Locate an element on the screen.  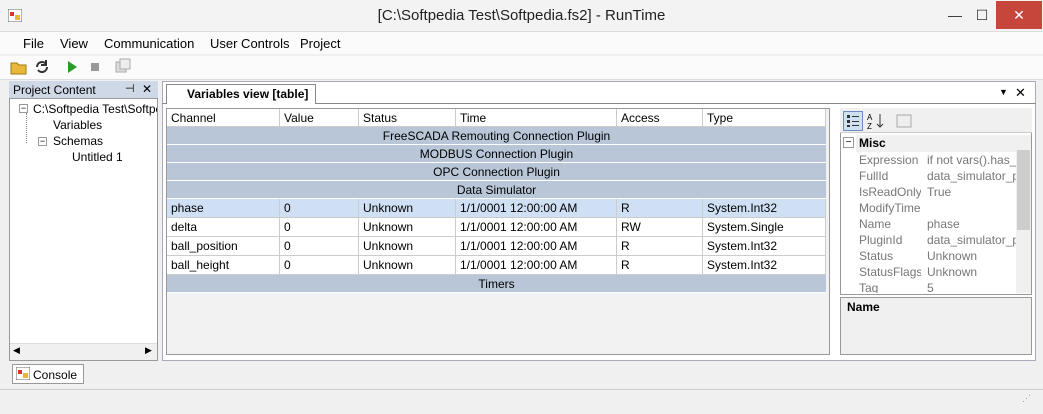
table-cell: ball_height is located at coordinates (223, 265).